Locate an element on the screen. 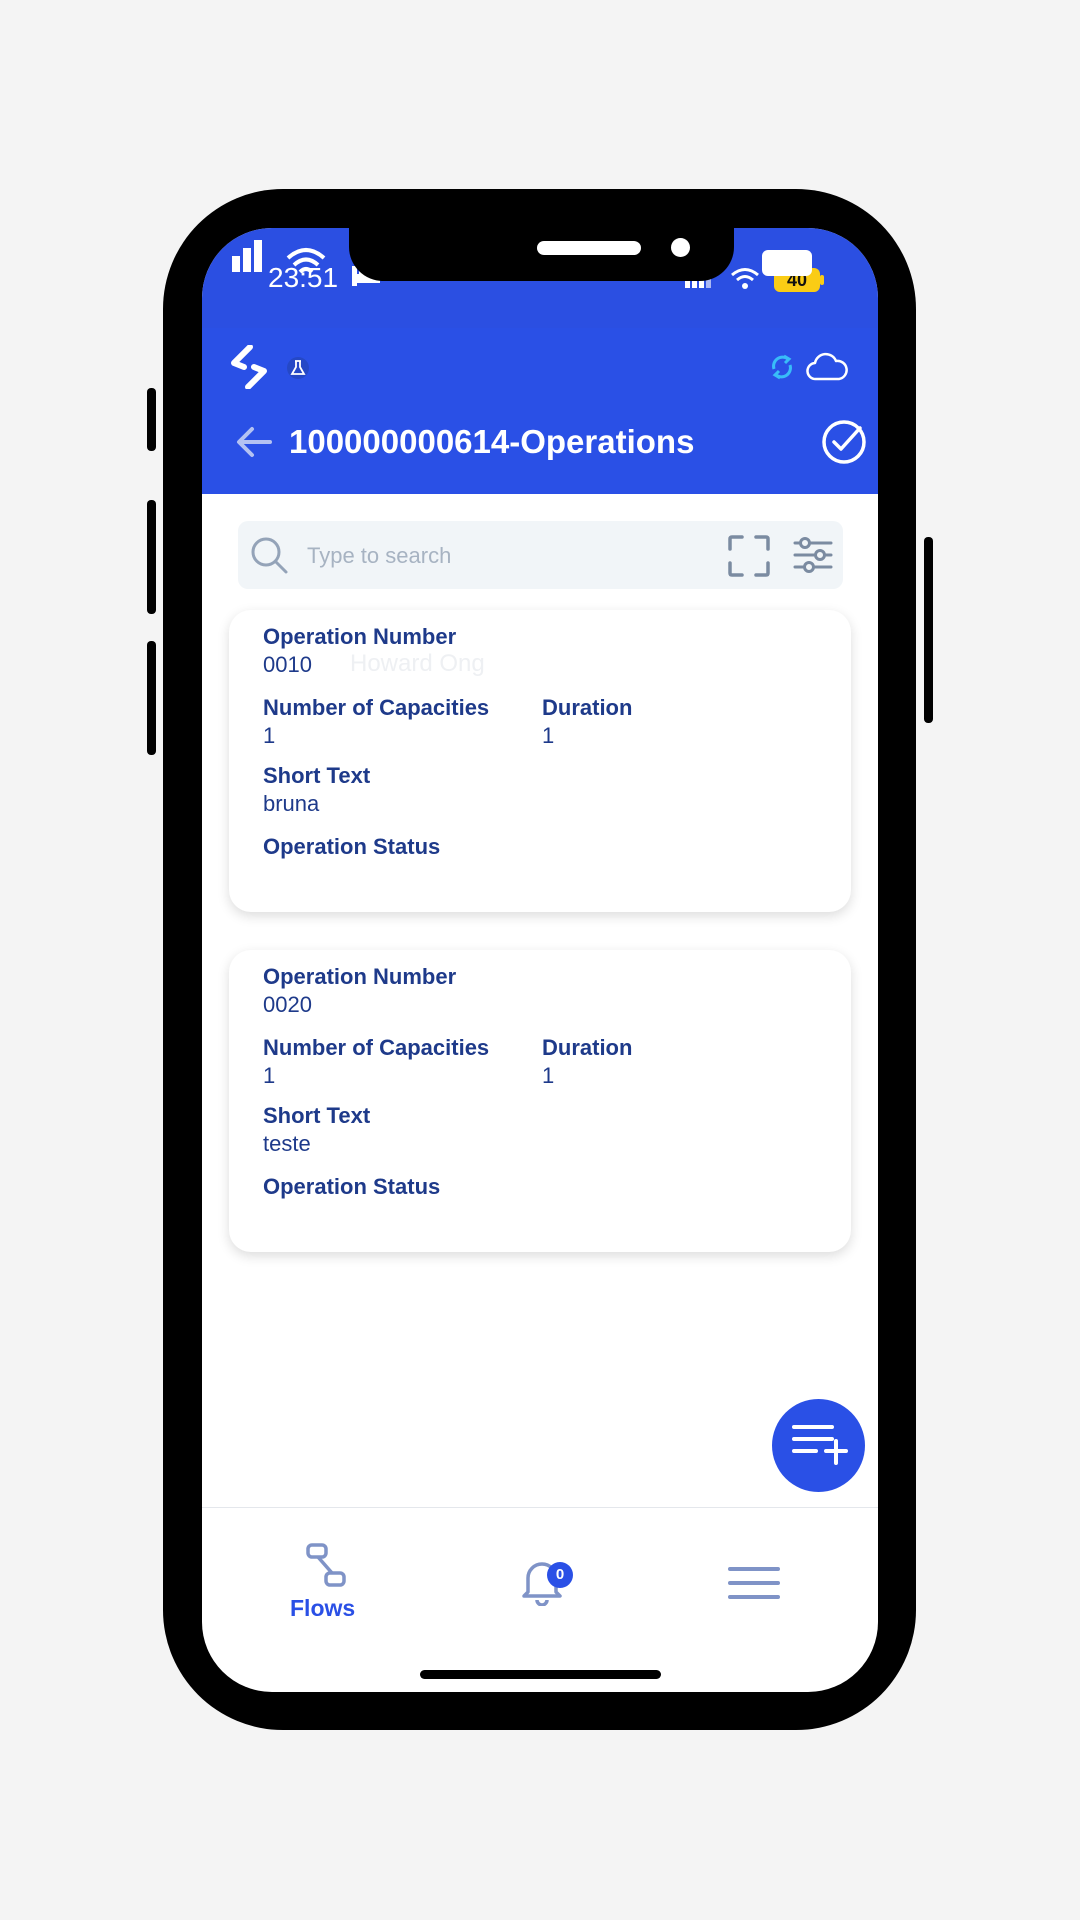 Image resolution: width=1080 pixels, height=1920 pixels. playlist-add-icon is located at coordinates (820, 1445).